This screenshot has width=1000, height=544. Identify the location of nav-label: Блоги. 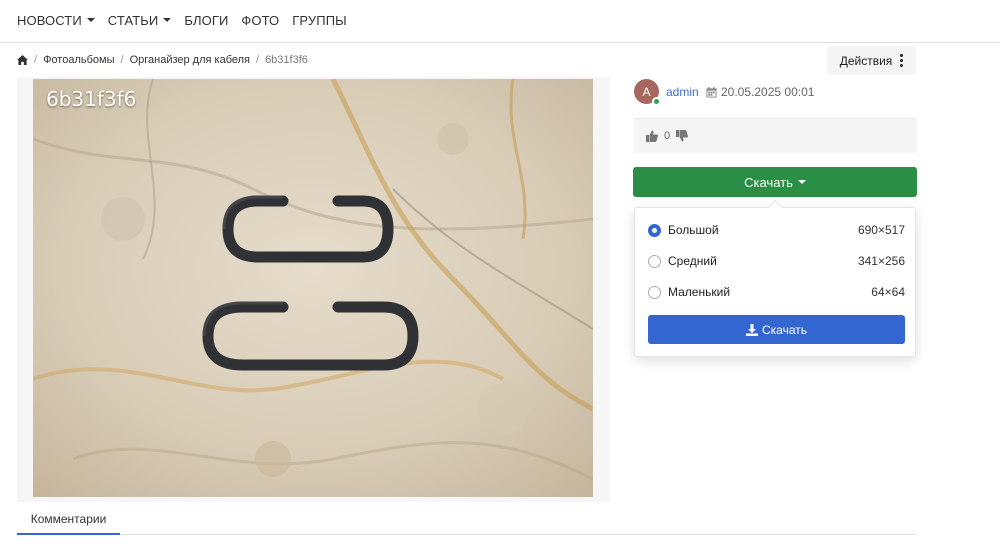
(206, 20).